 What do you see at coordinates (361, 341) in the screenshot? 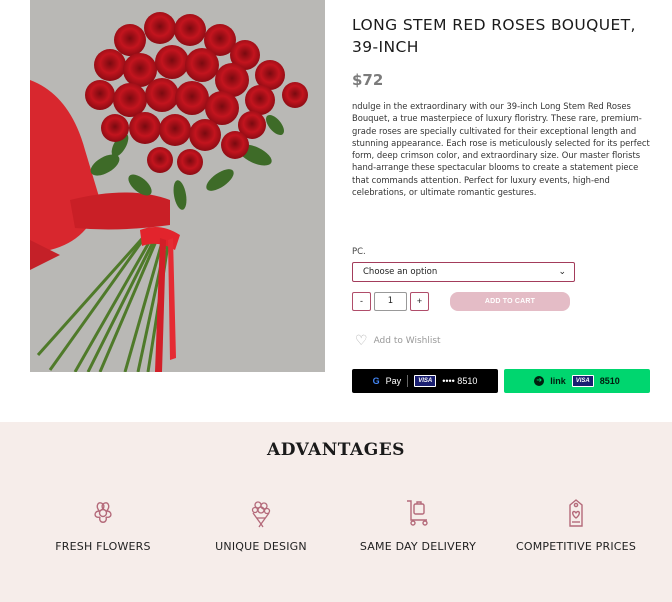
I see `heart-icon: ♡` at bounding box center [361, 341].